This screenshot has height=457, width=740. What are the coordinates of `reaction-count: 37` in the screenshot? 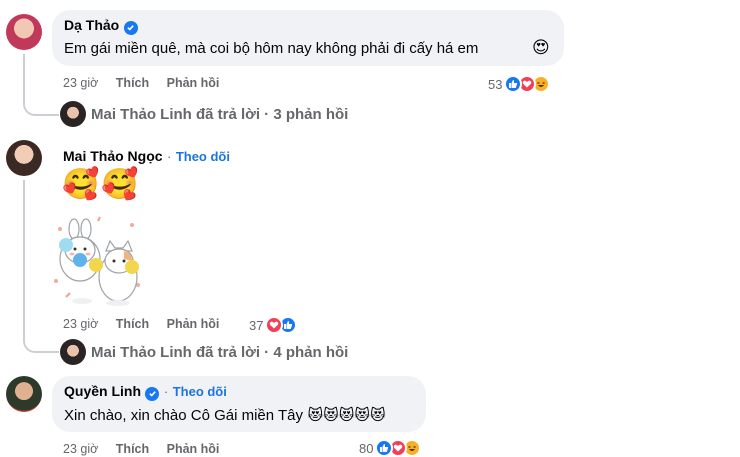 It's located at (256, 325).